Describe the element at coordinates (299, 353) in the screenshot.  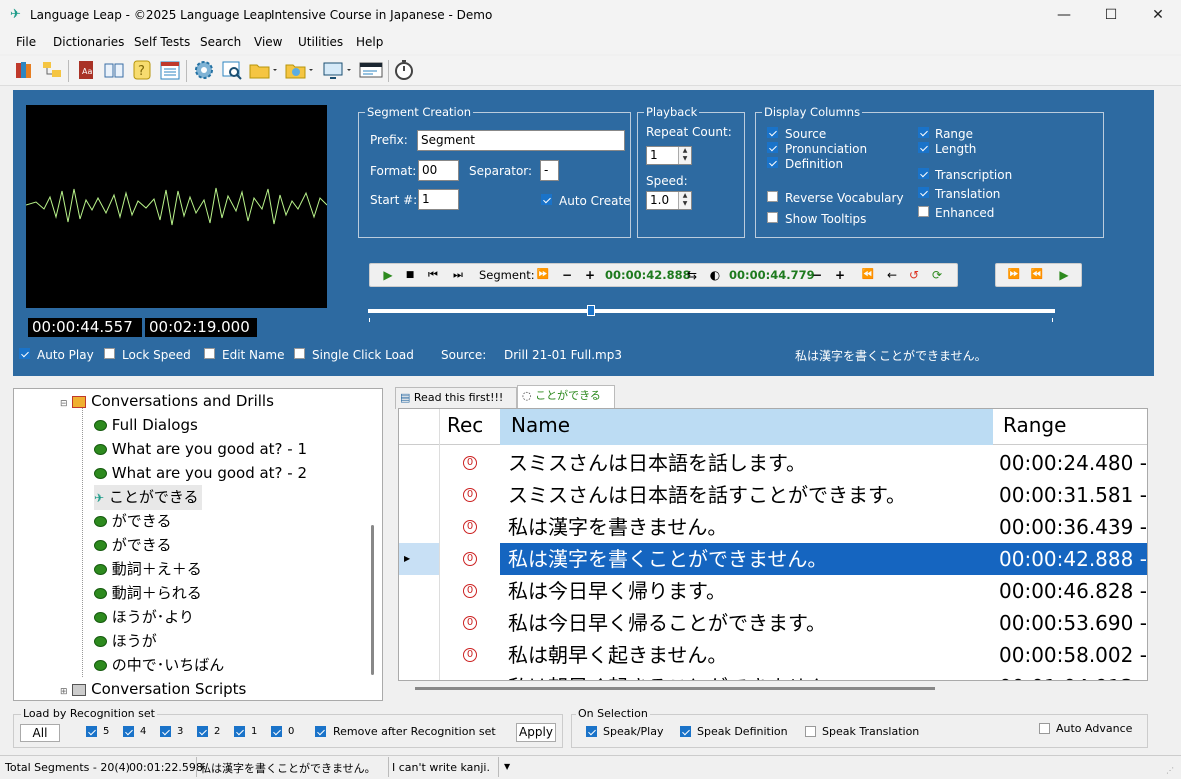
I see `single-click-load-checkbox` at that location.